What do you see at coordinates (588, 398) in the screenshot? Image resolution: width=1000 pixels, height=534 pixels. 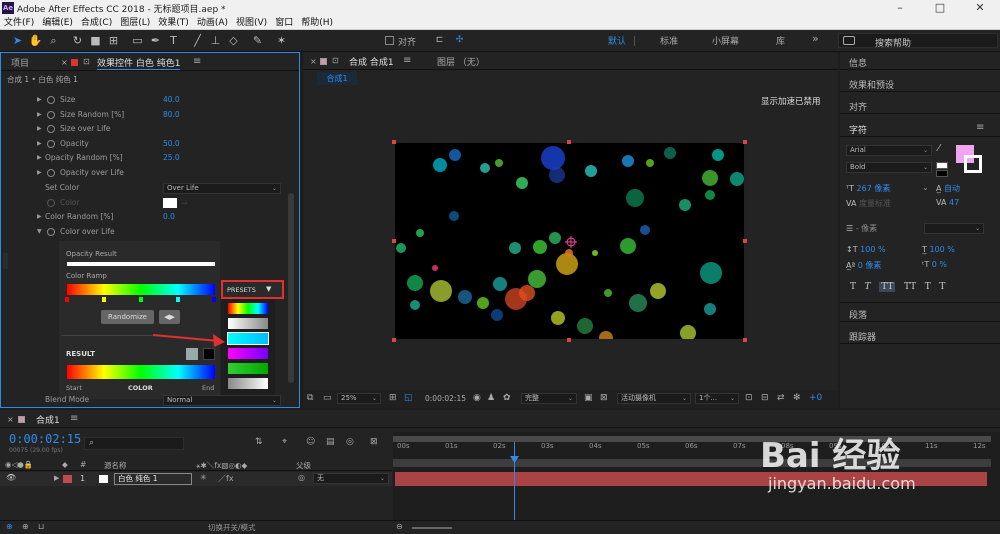 I see `region-of-interest-icon: ▣` at bounding box center [588, 398].